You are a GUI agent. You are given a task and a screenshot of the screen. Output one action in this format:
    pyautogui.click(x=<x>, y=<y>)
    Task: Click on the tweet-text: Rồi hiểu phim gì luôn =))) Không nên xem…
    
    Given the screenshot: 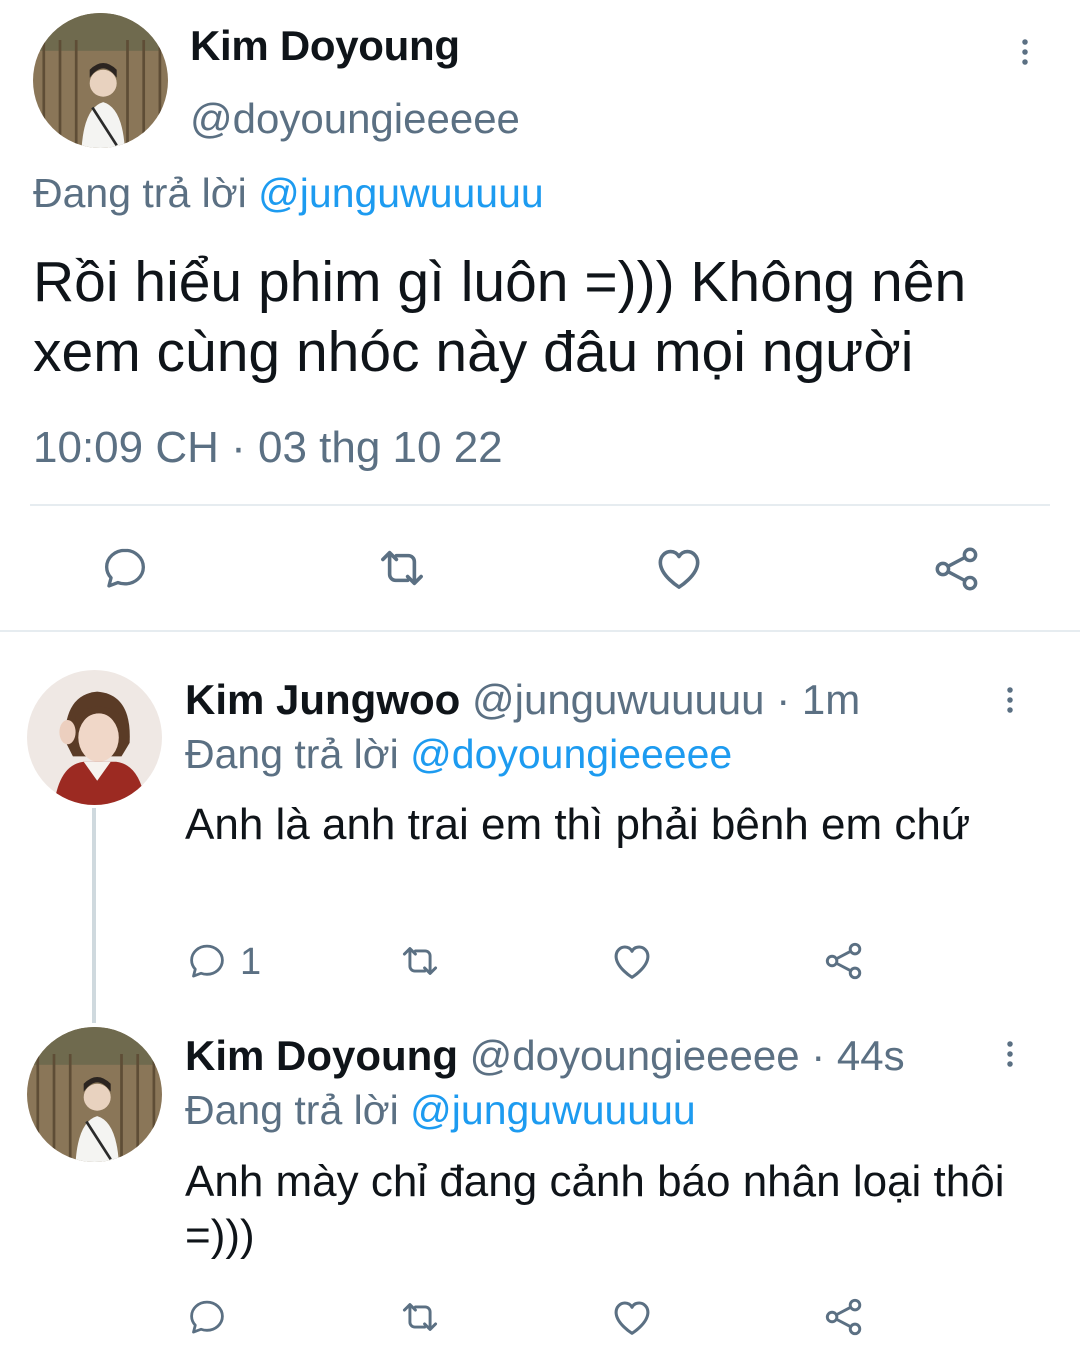 What is the action you would take?
    pyautogui.click(x=500, y=317)
    